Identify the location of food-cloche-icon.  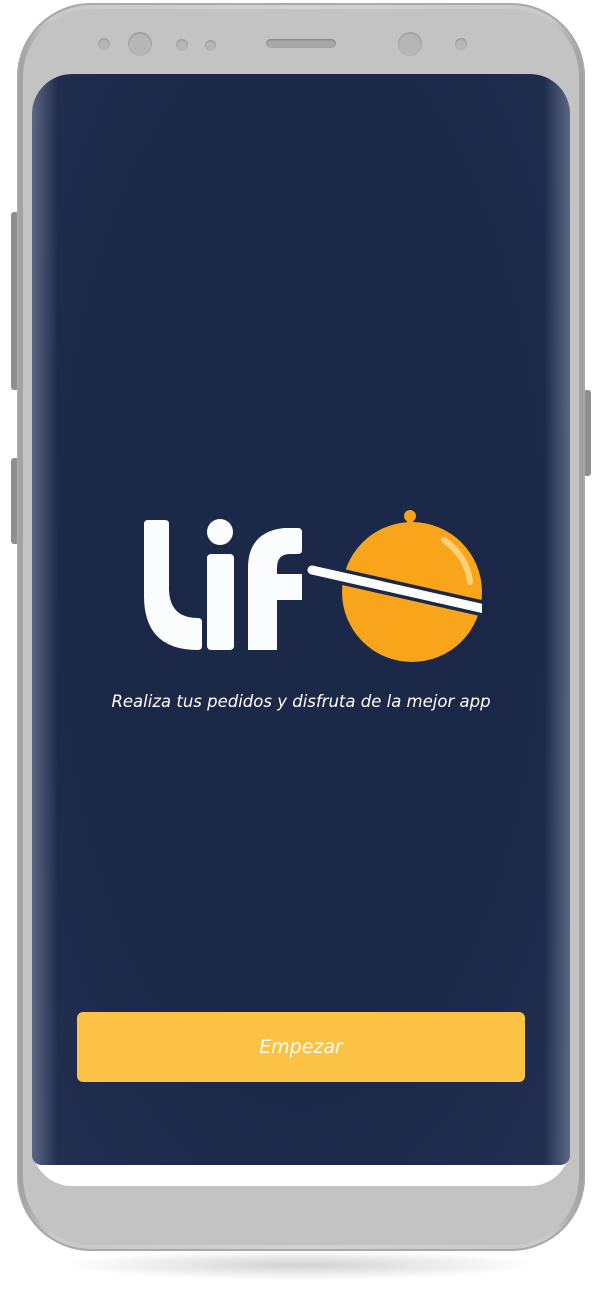
(393, 586).